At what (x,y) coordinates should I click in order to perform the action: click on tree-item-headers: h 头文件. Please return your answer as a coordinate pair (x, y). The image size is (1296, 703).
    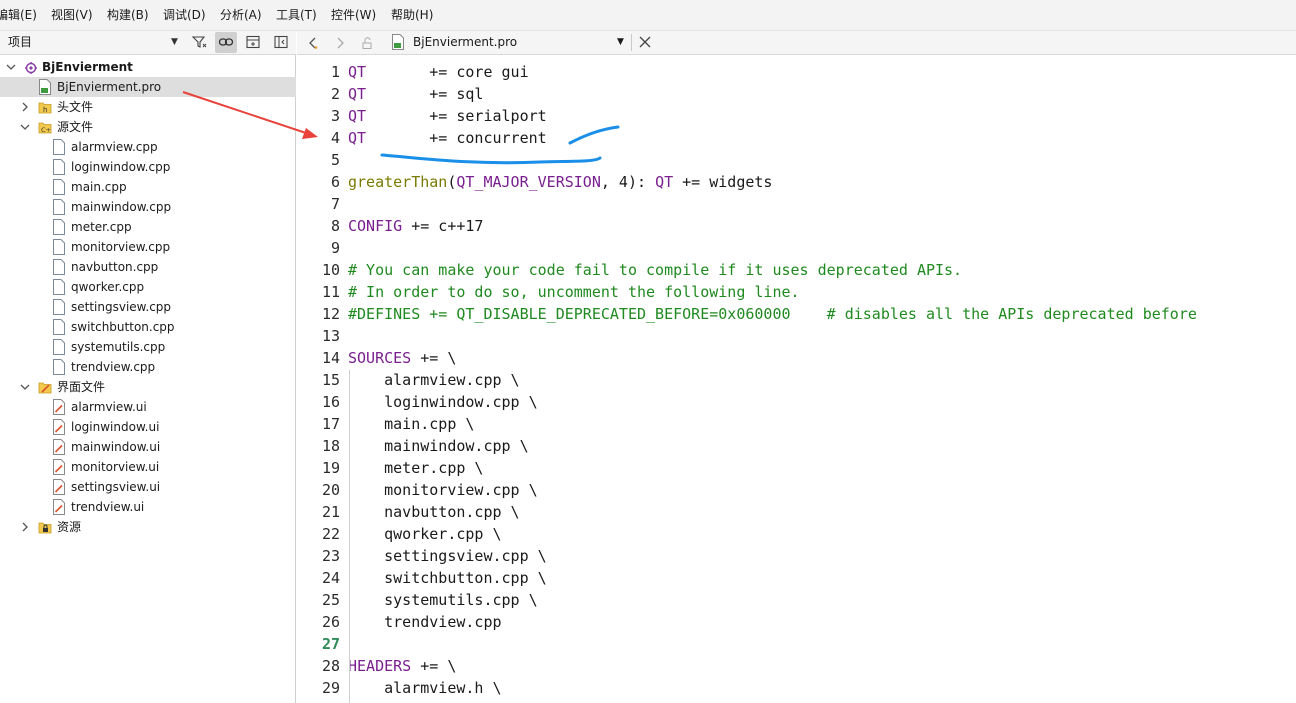
    Looking at the image, I should click on (148, 107).